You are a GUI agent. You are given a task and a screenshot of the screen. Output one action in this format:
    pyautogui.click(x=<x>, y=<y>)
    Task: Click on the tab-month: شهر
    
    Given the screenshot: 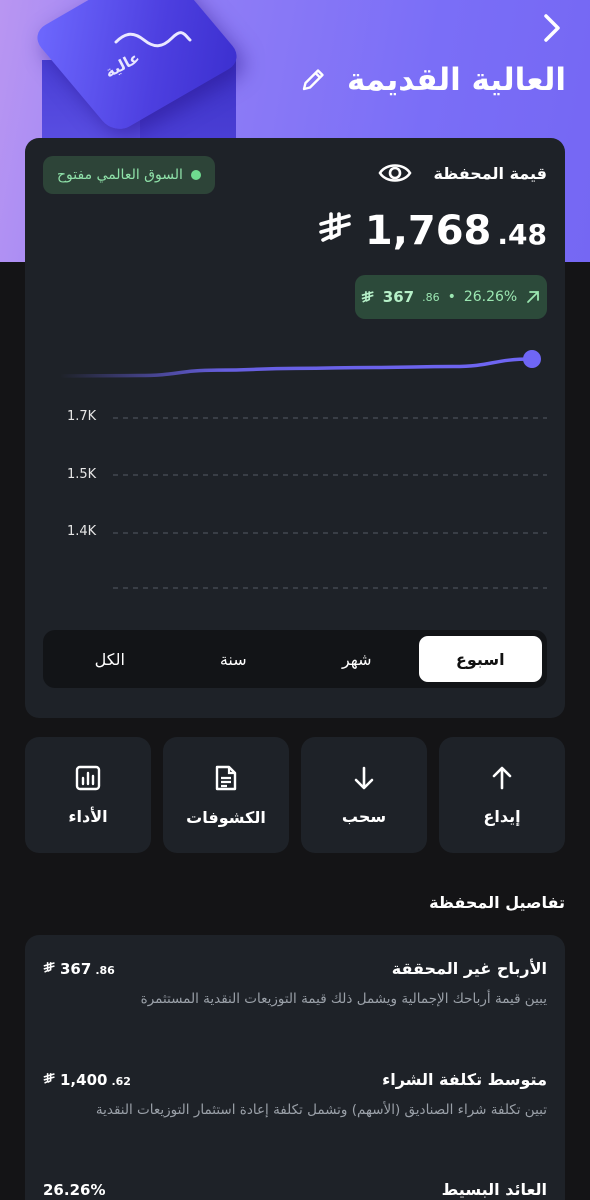 What is the action you would take?
    pyautogui.click(x=357, y=659)
    